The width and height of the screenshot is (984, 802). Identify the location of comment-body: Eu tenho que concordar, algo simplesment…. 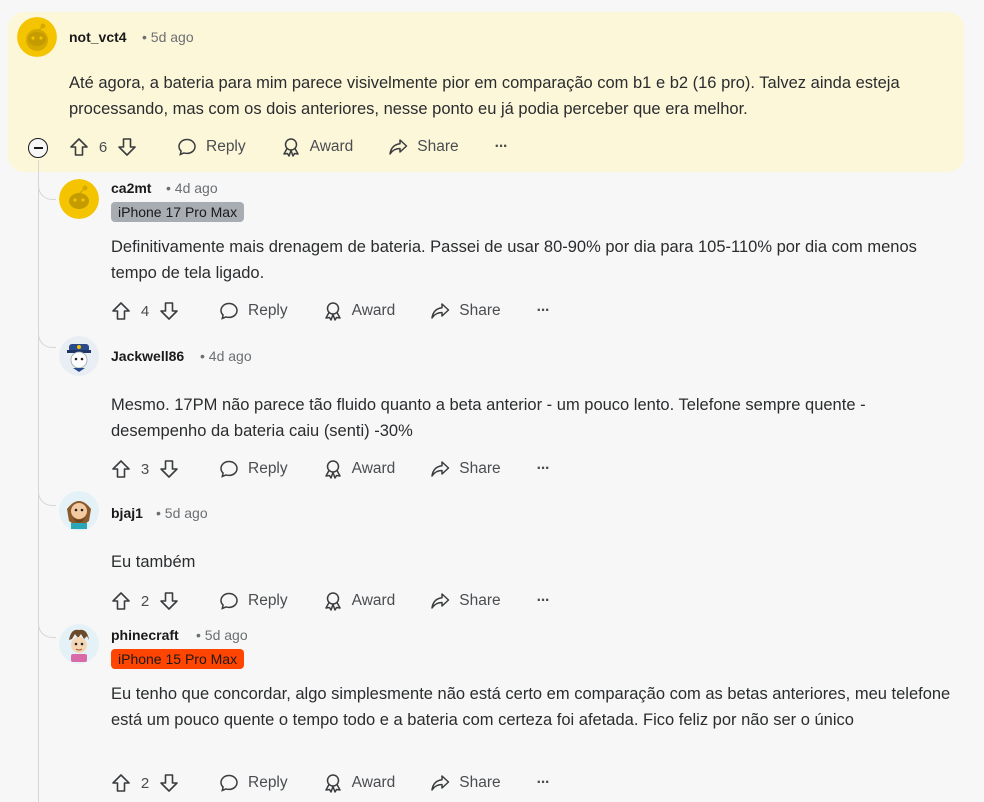
(531, 707).